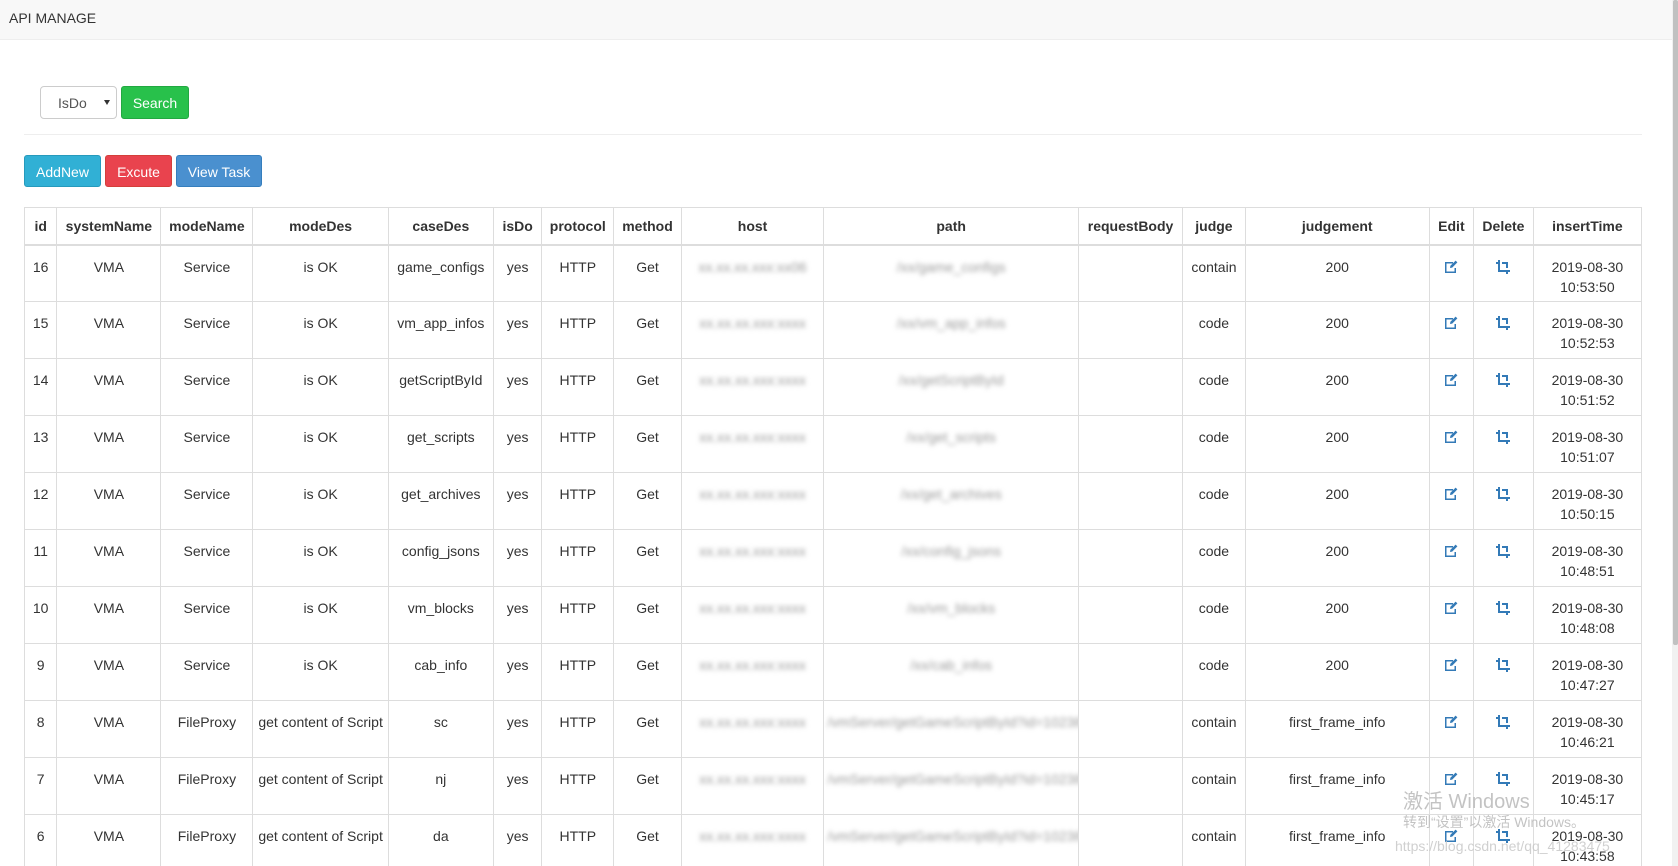 Image resolution: width=1678 pixels, height=866 pixels. What do you see at coordinates (440, 615) in the screenshot?
I see `cell-casedes: vm_blocks` at bounding box center [440, 615].